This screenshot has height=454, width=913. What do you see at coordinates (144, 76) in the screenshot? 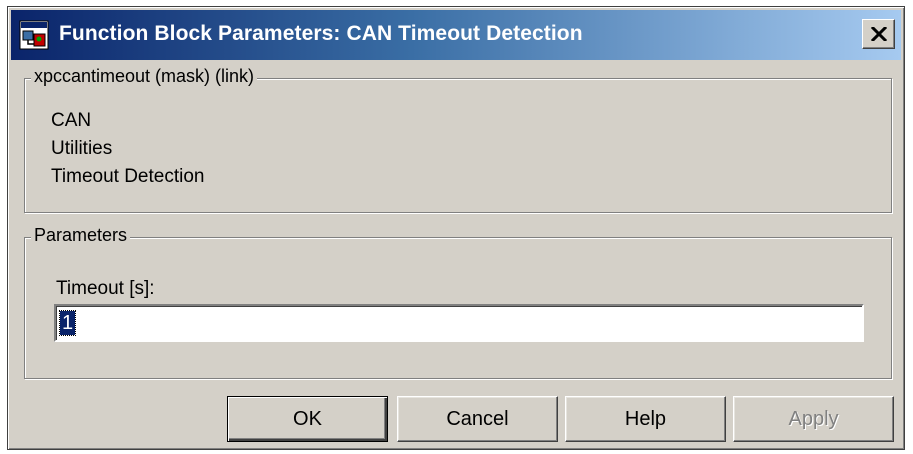
I see `mask-group-legend: xpccantimeout (mask) (link)` at bounding box center [144, 76].